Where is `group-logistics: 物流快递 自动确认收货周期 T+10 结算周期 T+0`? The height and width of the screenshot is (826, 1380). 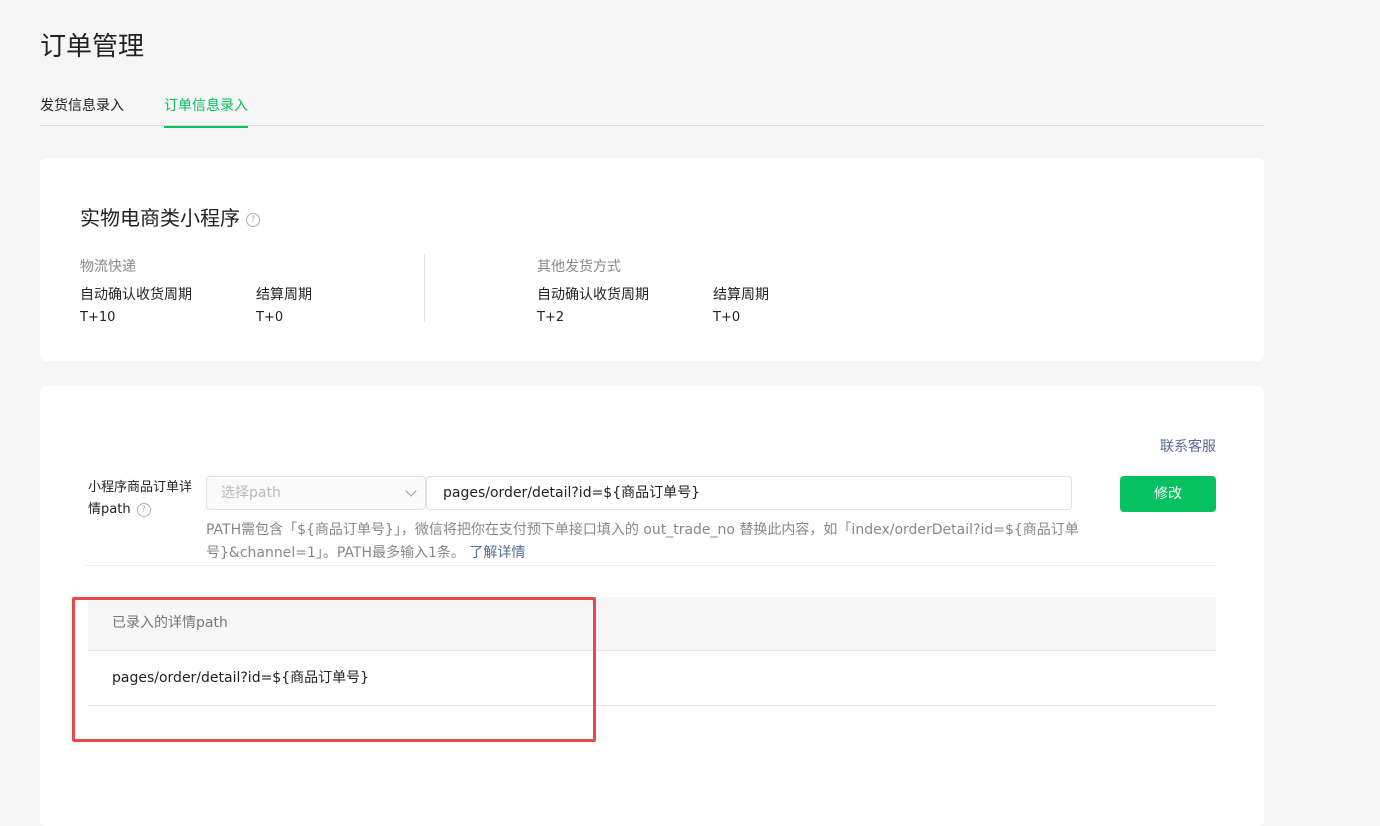 group-logistics: 物流快递 自动确认收货周期 T+10 结算周期 T+0 is located at coordinates (196, 290).